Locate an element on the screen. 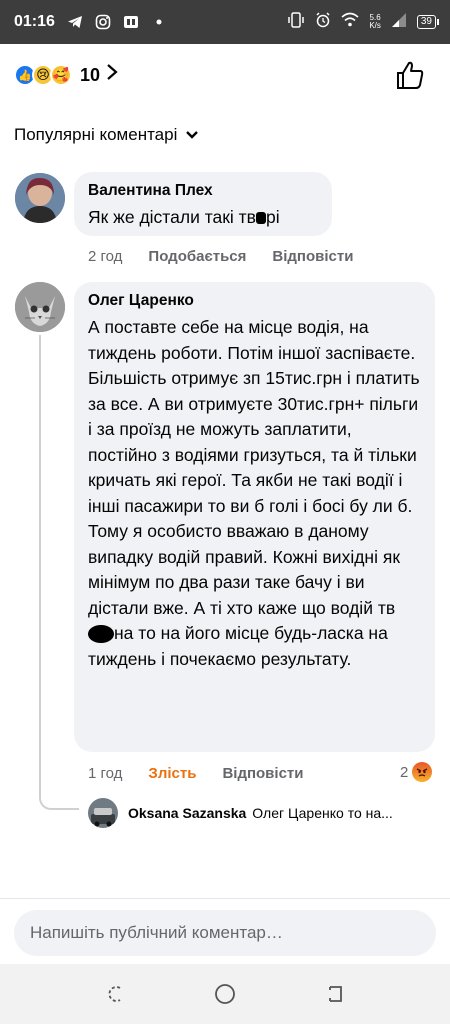 This screenshot has height=1024, width=450. reactions-count: 10 is located at coordinates (90, 74).